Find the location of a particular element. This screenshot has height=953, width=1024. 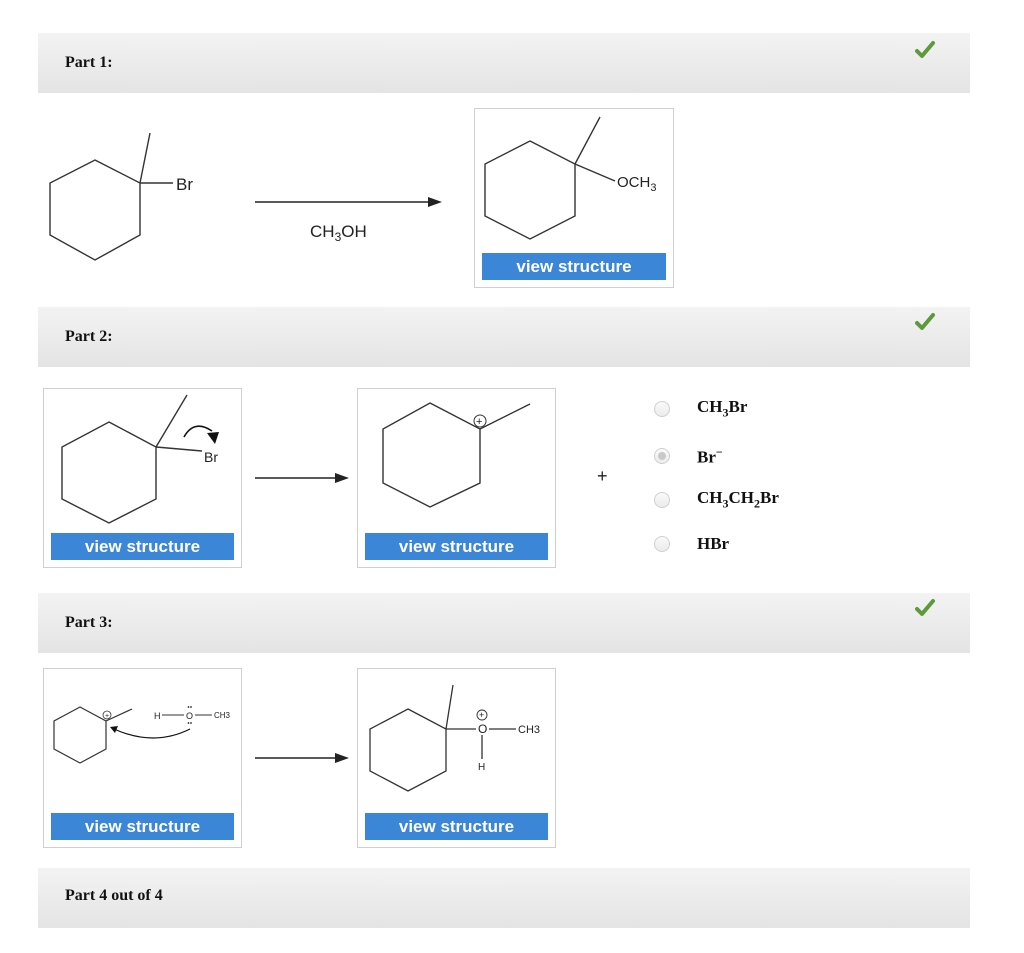

option-label: CH3CH2Br is located at coordinates (738, 499).